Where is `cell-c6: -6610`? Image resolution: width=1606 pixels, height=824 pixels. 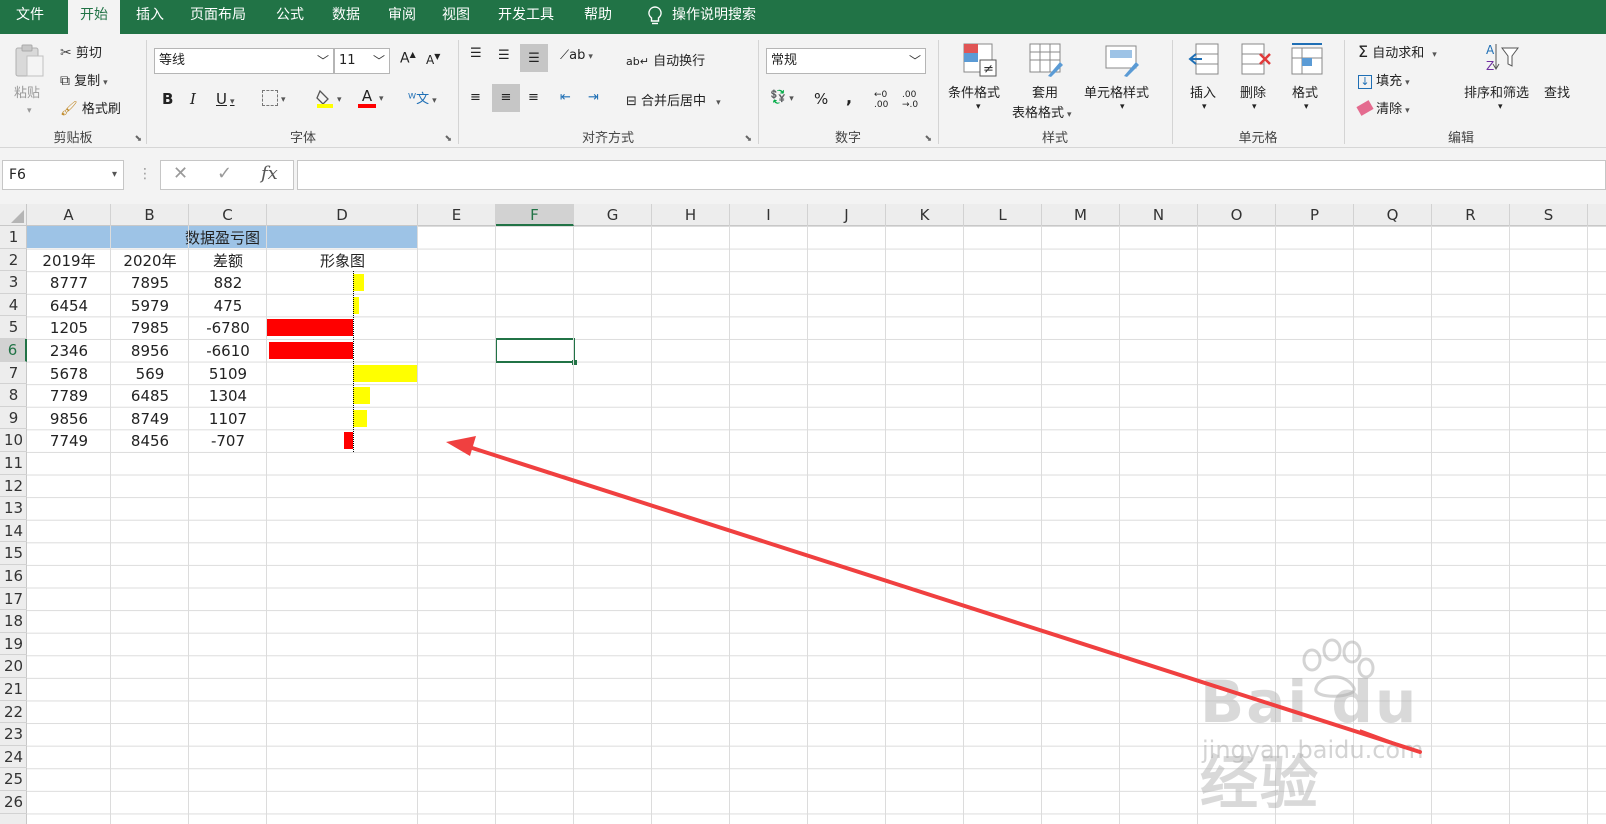
cell-c6: -6610 is located at coordinates (228, 350).